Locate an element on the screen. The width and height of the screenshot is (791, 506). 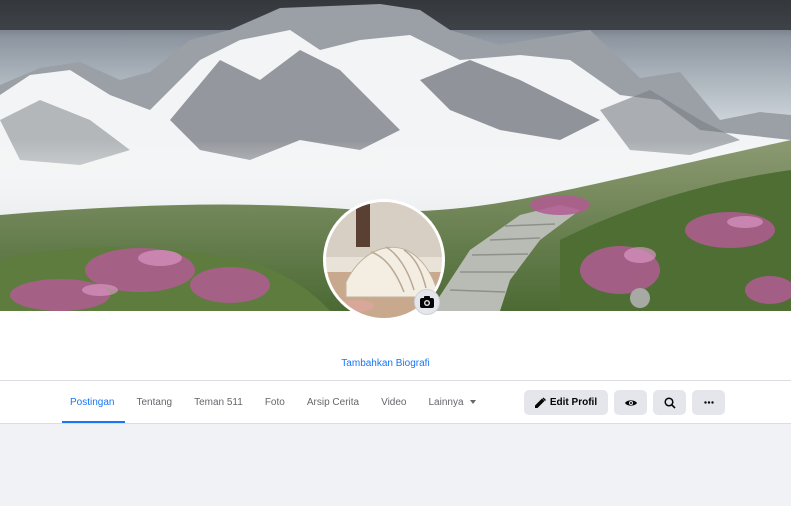
tab-label: Arsip Cerita is located at coordinates (333, 402).